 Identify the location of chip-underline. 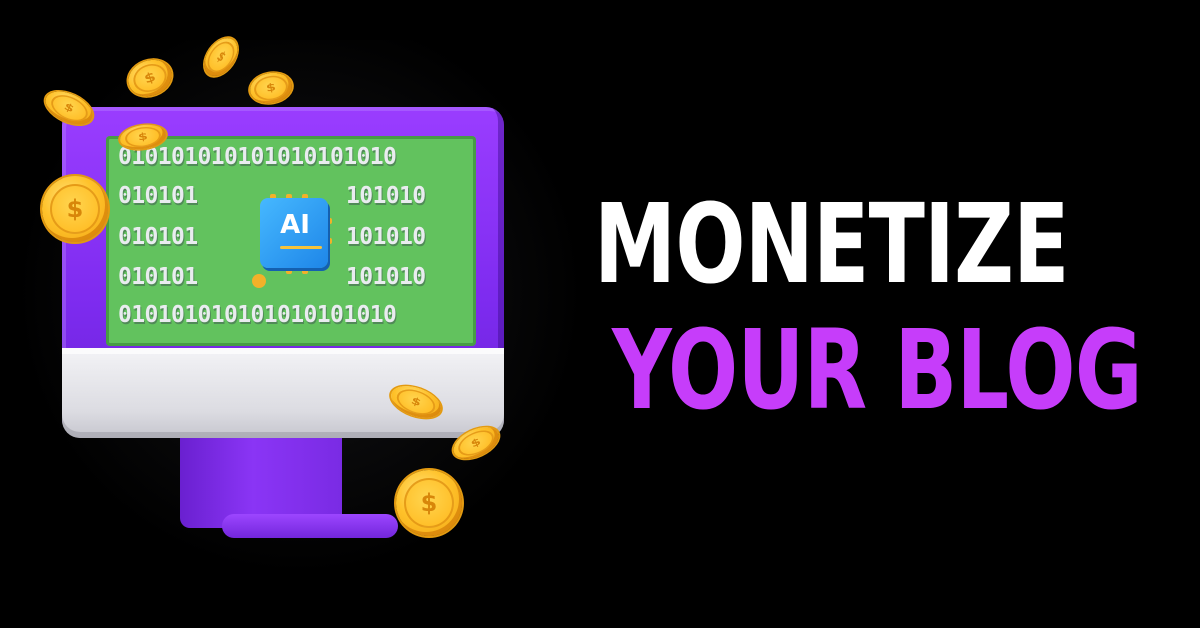
(301, 247).